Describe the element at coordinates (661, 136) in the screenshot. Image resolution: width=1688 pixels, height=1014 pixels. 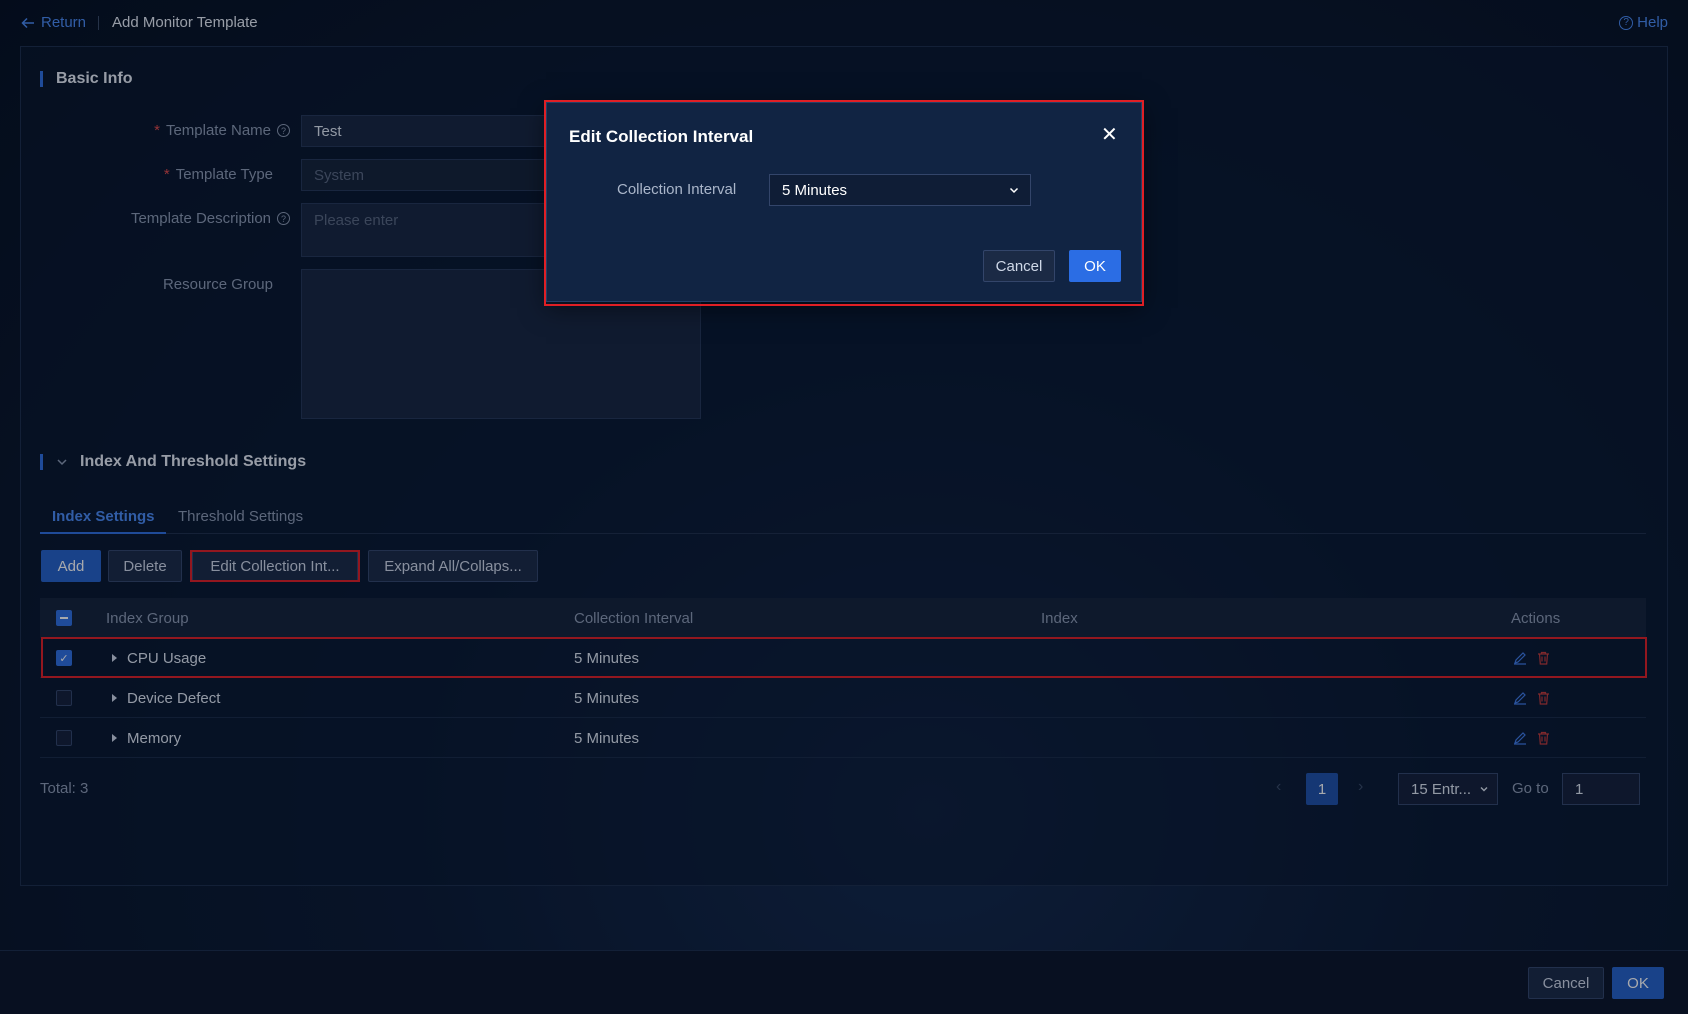
I see `dialog-title: Edit Collection Interval` at that location.